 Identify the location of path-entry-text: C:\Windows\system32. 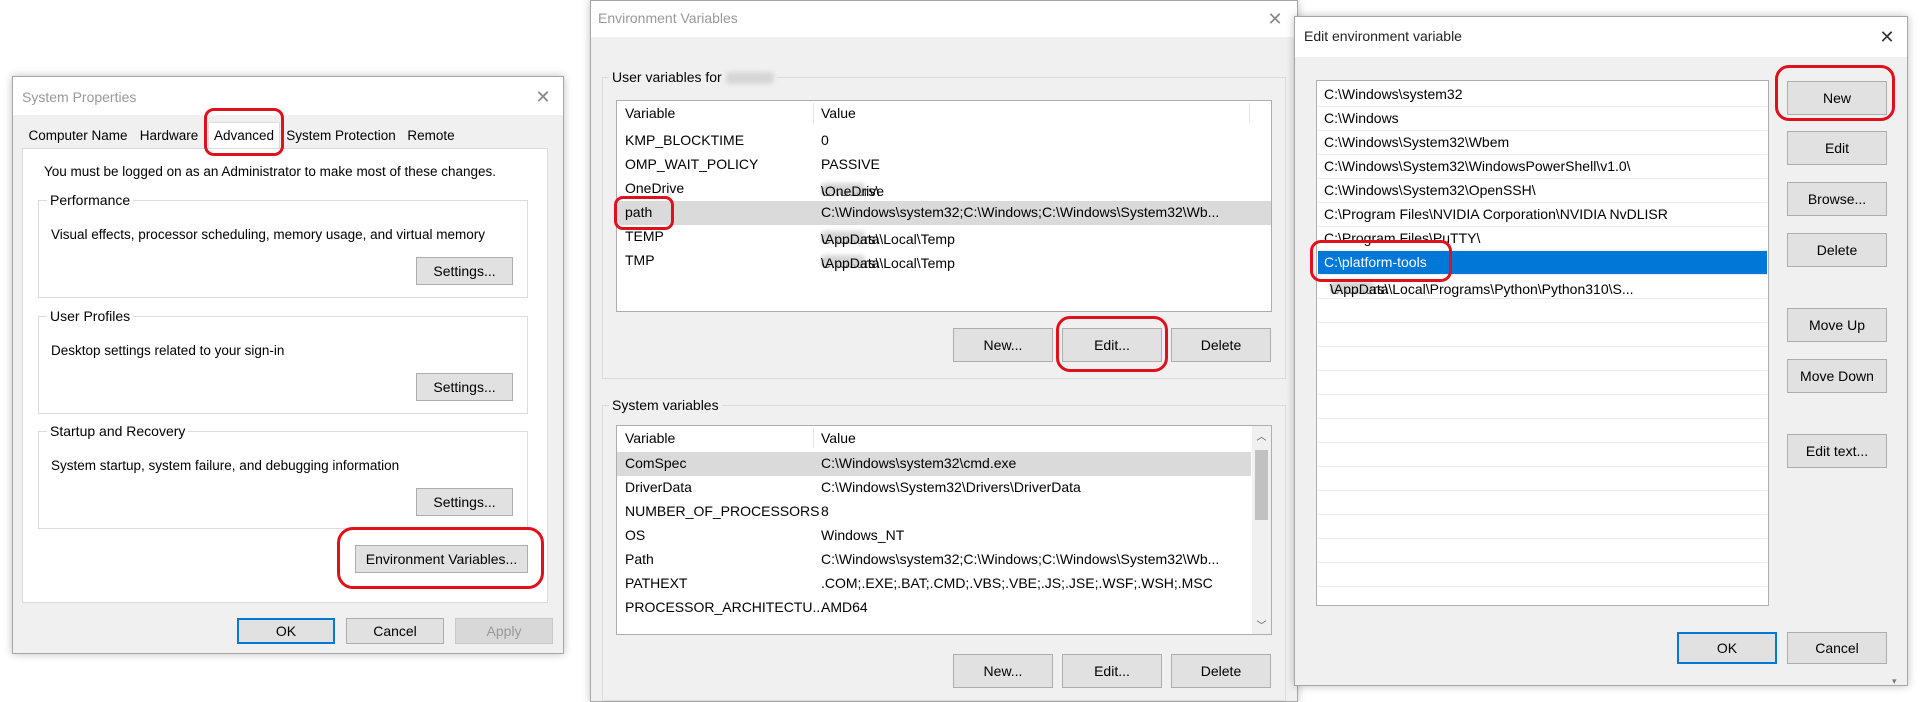
(1393, 94).